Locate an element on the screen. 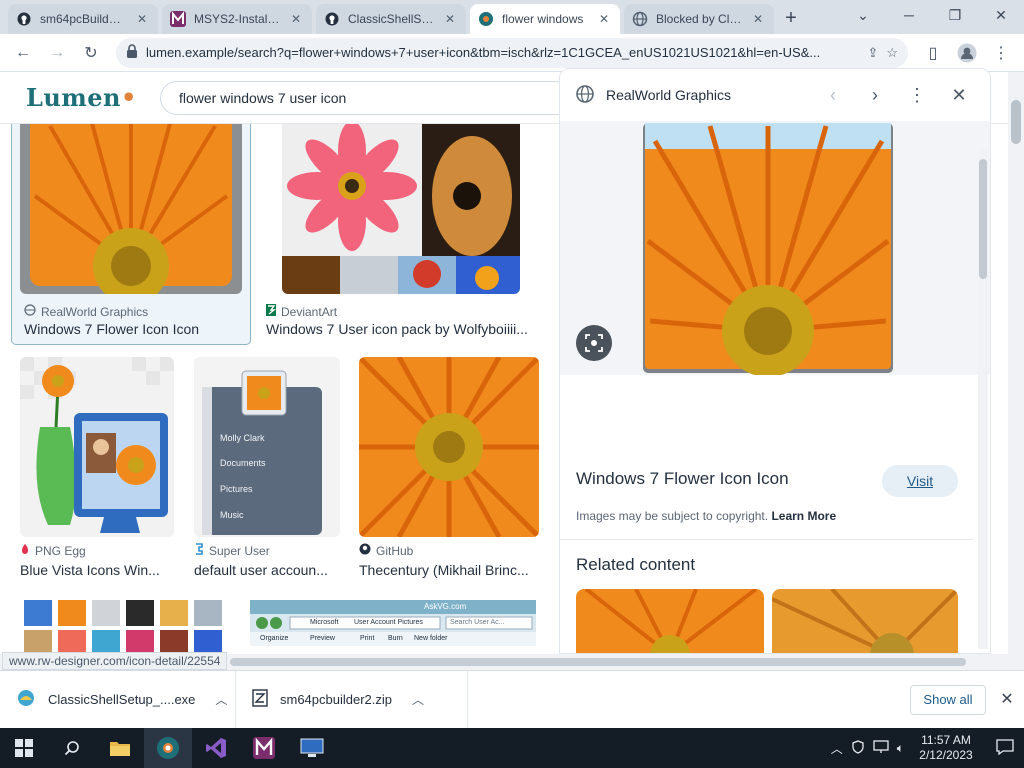 The image size is (1024, 768). tab-classicshellsetup: ClassicShellSetu ✕ is located at coordinates (391, 19).